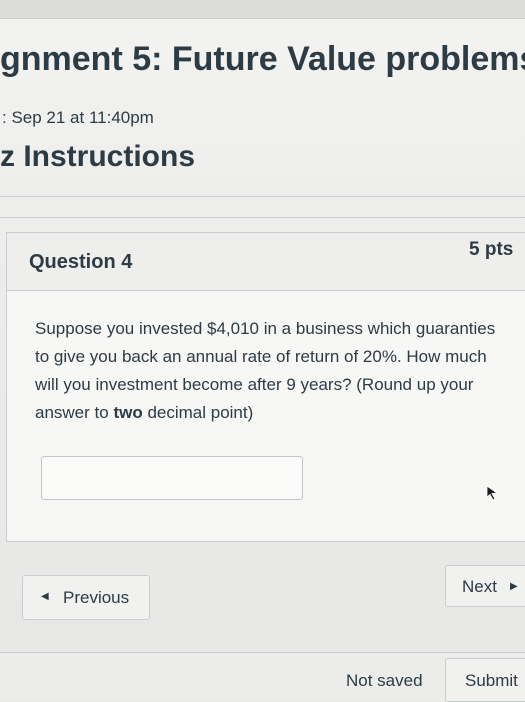  I want to click on next-button: Next ▶, so click(485, 586).